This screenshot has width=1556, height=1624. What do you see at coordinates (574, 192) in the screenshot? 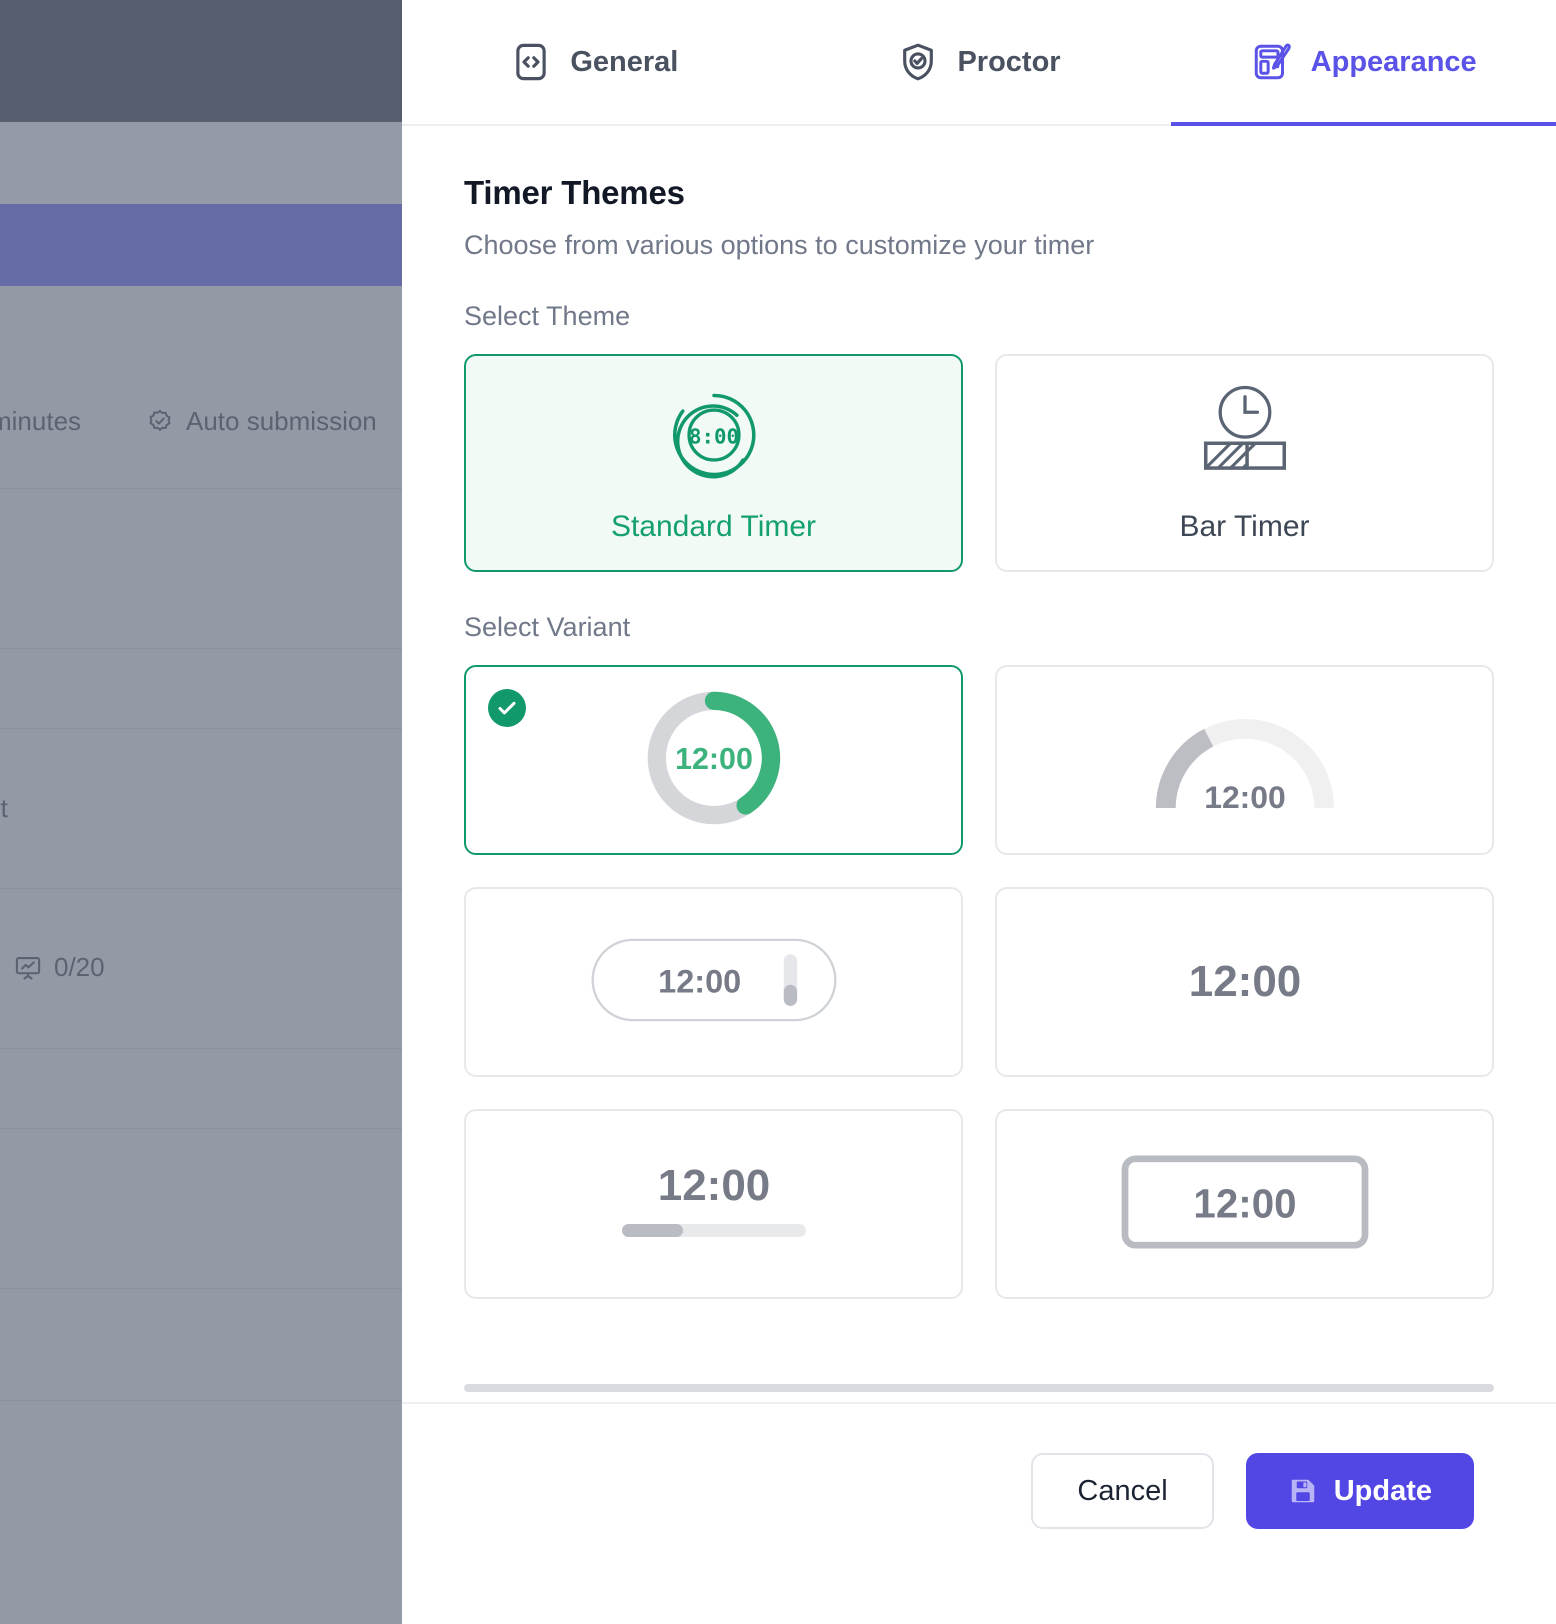
I see `page-title: Timer Themes` at bounding box center [574, 192].